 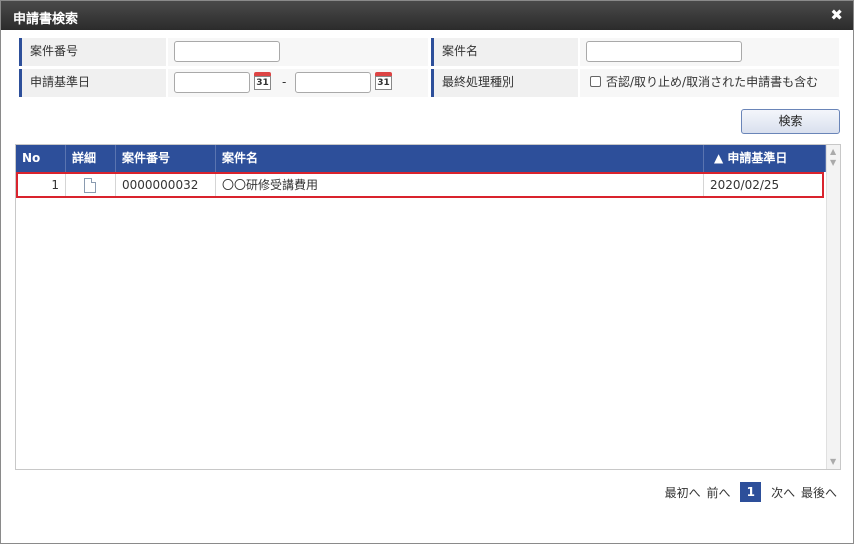 I want to click on page-current: 1, so click(x=751, y=492).